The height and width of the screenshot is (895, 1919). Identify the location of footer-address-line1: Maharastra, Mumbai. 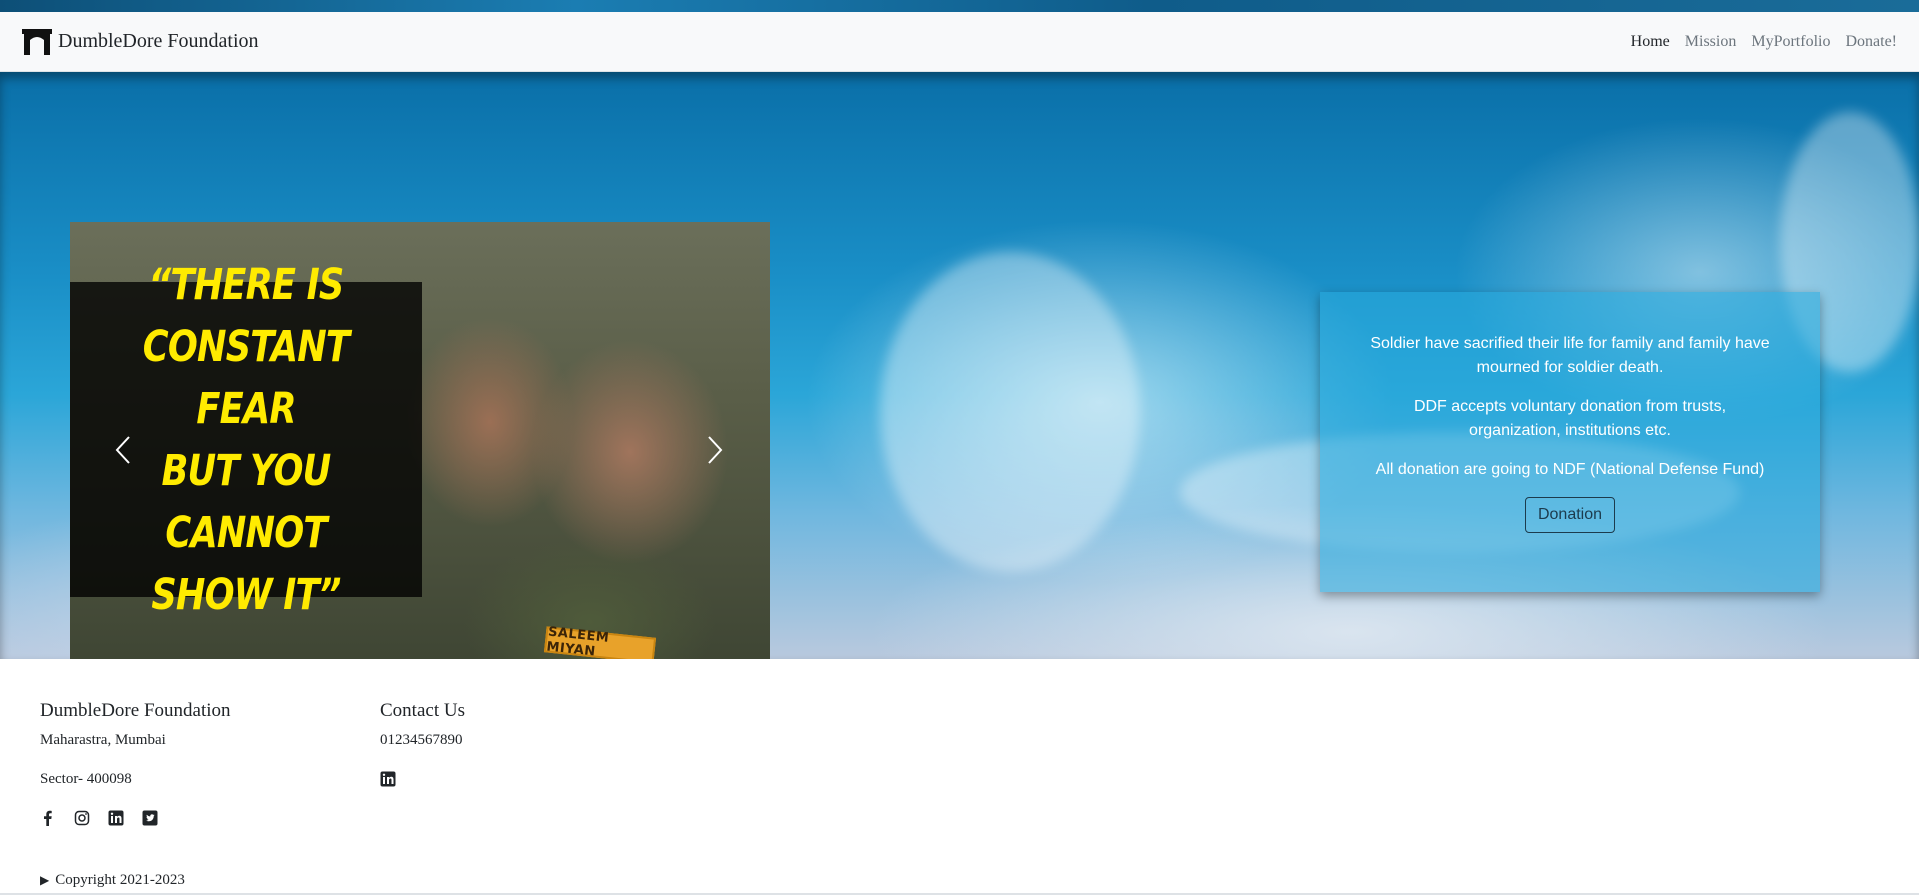
(103, 740).